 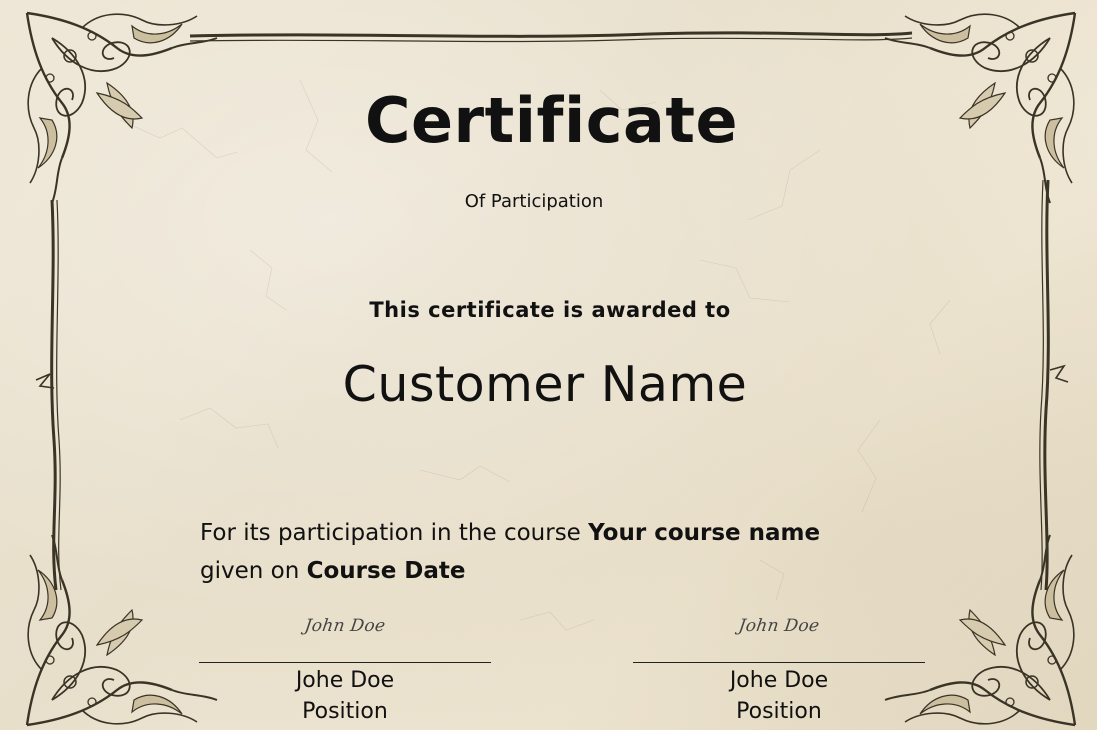 What do you see at coordinates (390, 533) in the screenshot?
I see `participation-prefix: For its participation in the course` at bounding box center [390, 533].